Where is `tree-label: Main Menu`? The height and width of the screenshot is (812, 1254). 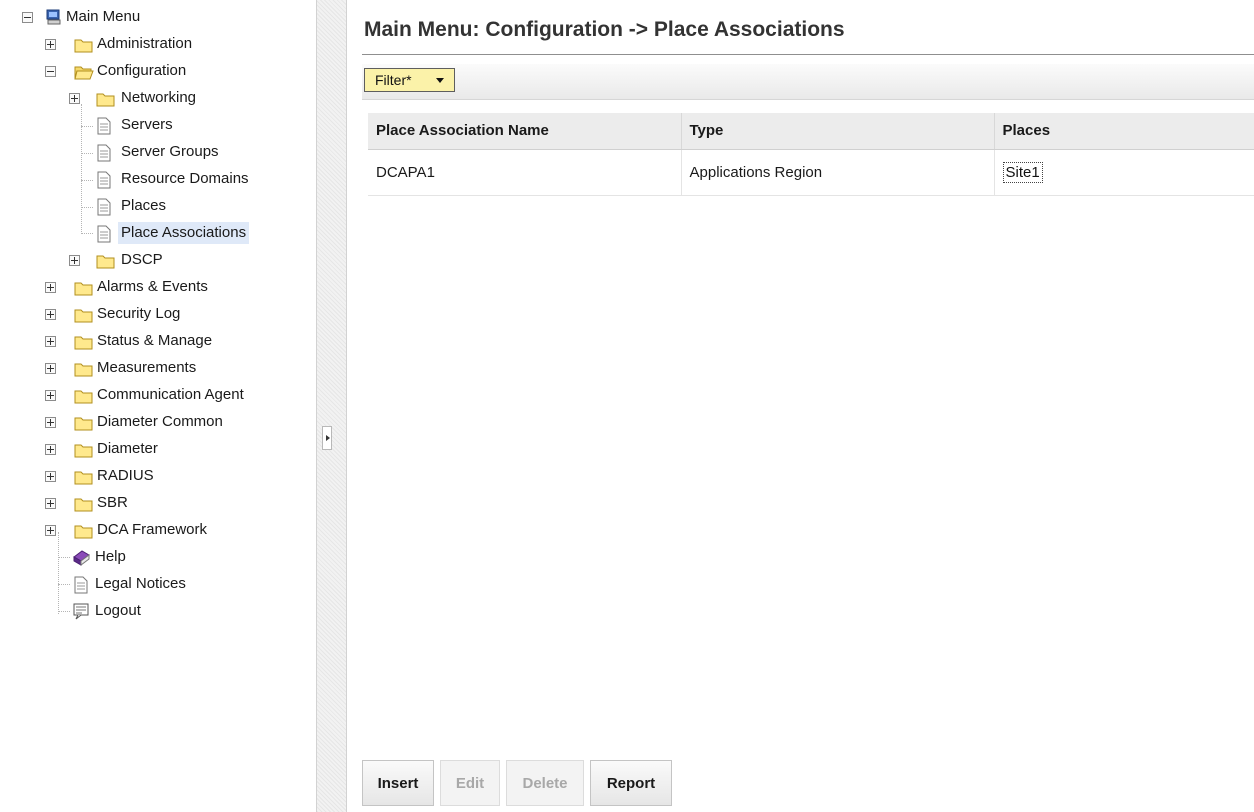
tree-label: Main Menu is located at coordinates (103, 16).